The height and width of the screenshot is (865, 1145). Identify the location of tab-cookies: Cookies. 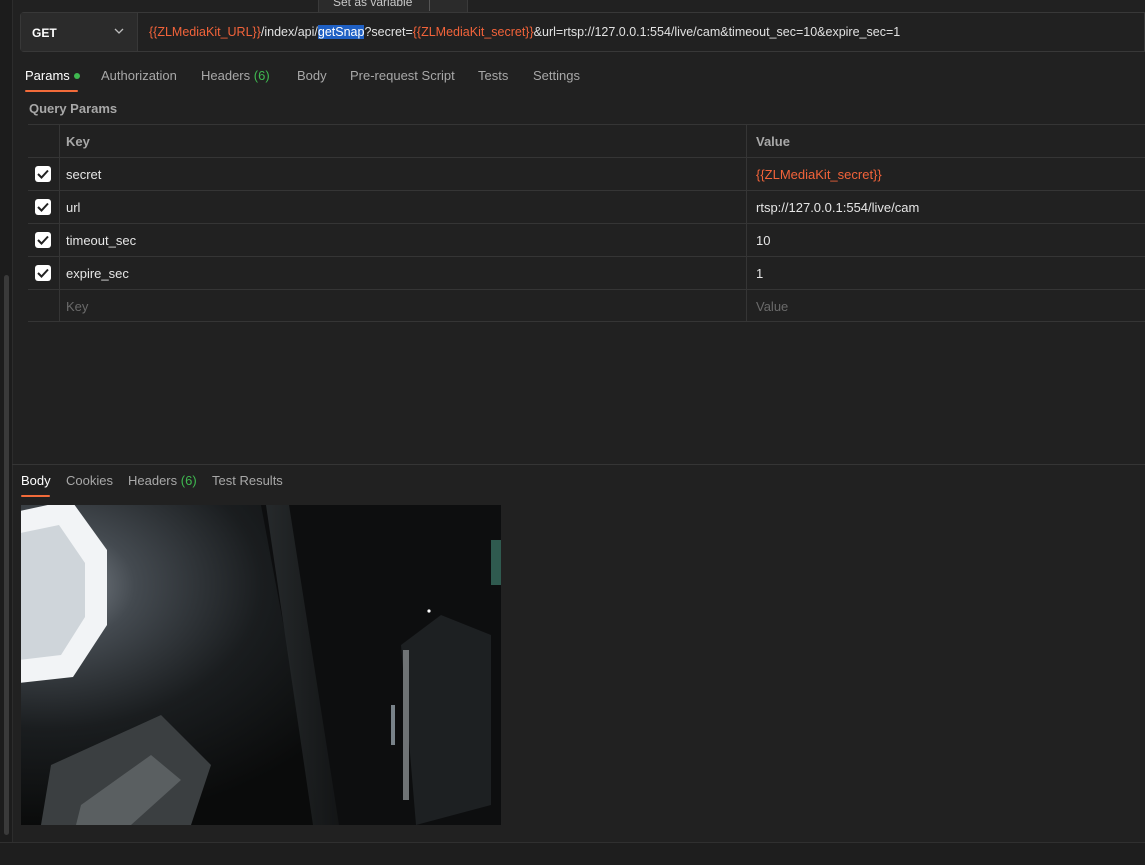
(89, 480).